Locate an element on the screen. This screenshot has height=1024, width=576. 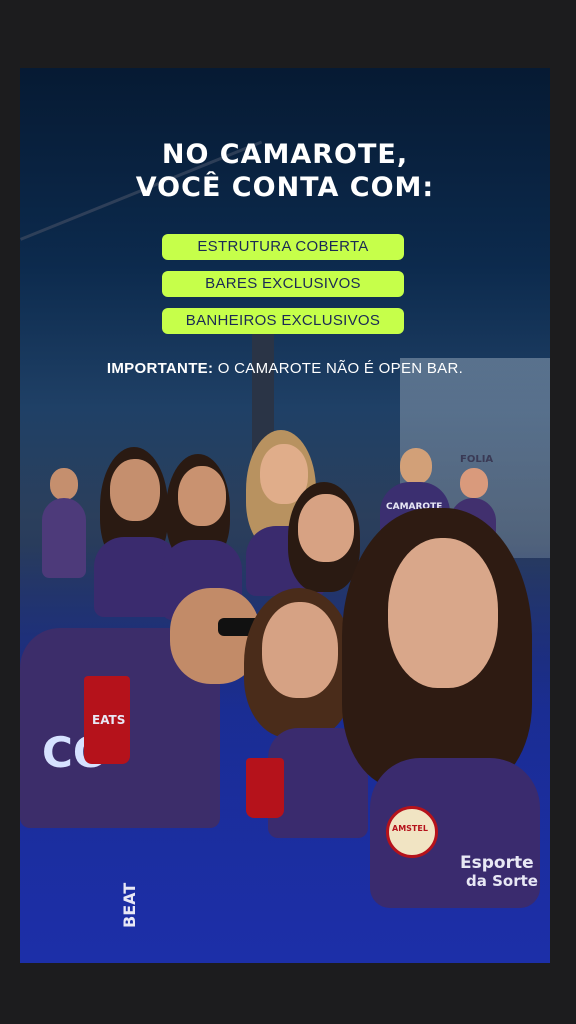
important-notice: IMPORTANTE: O CAMAROTE NÃO É OPEN BAR. is located at coordinates (285, 368).